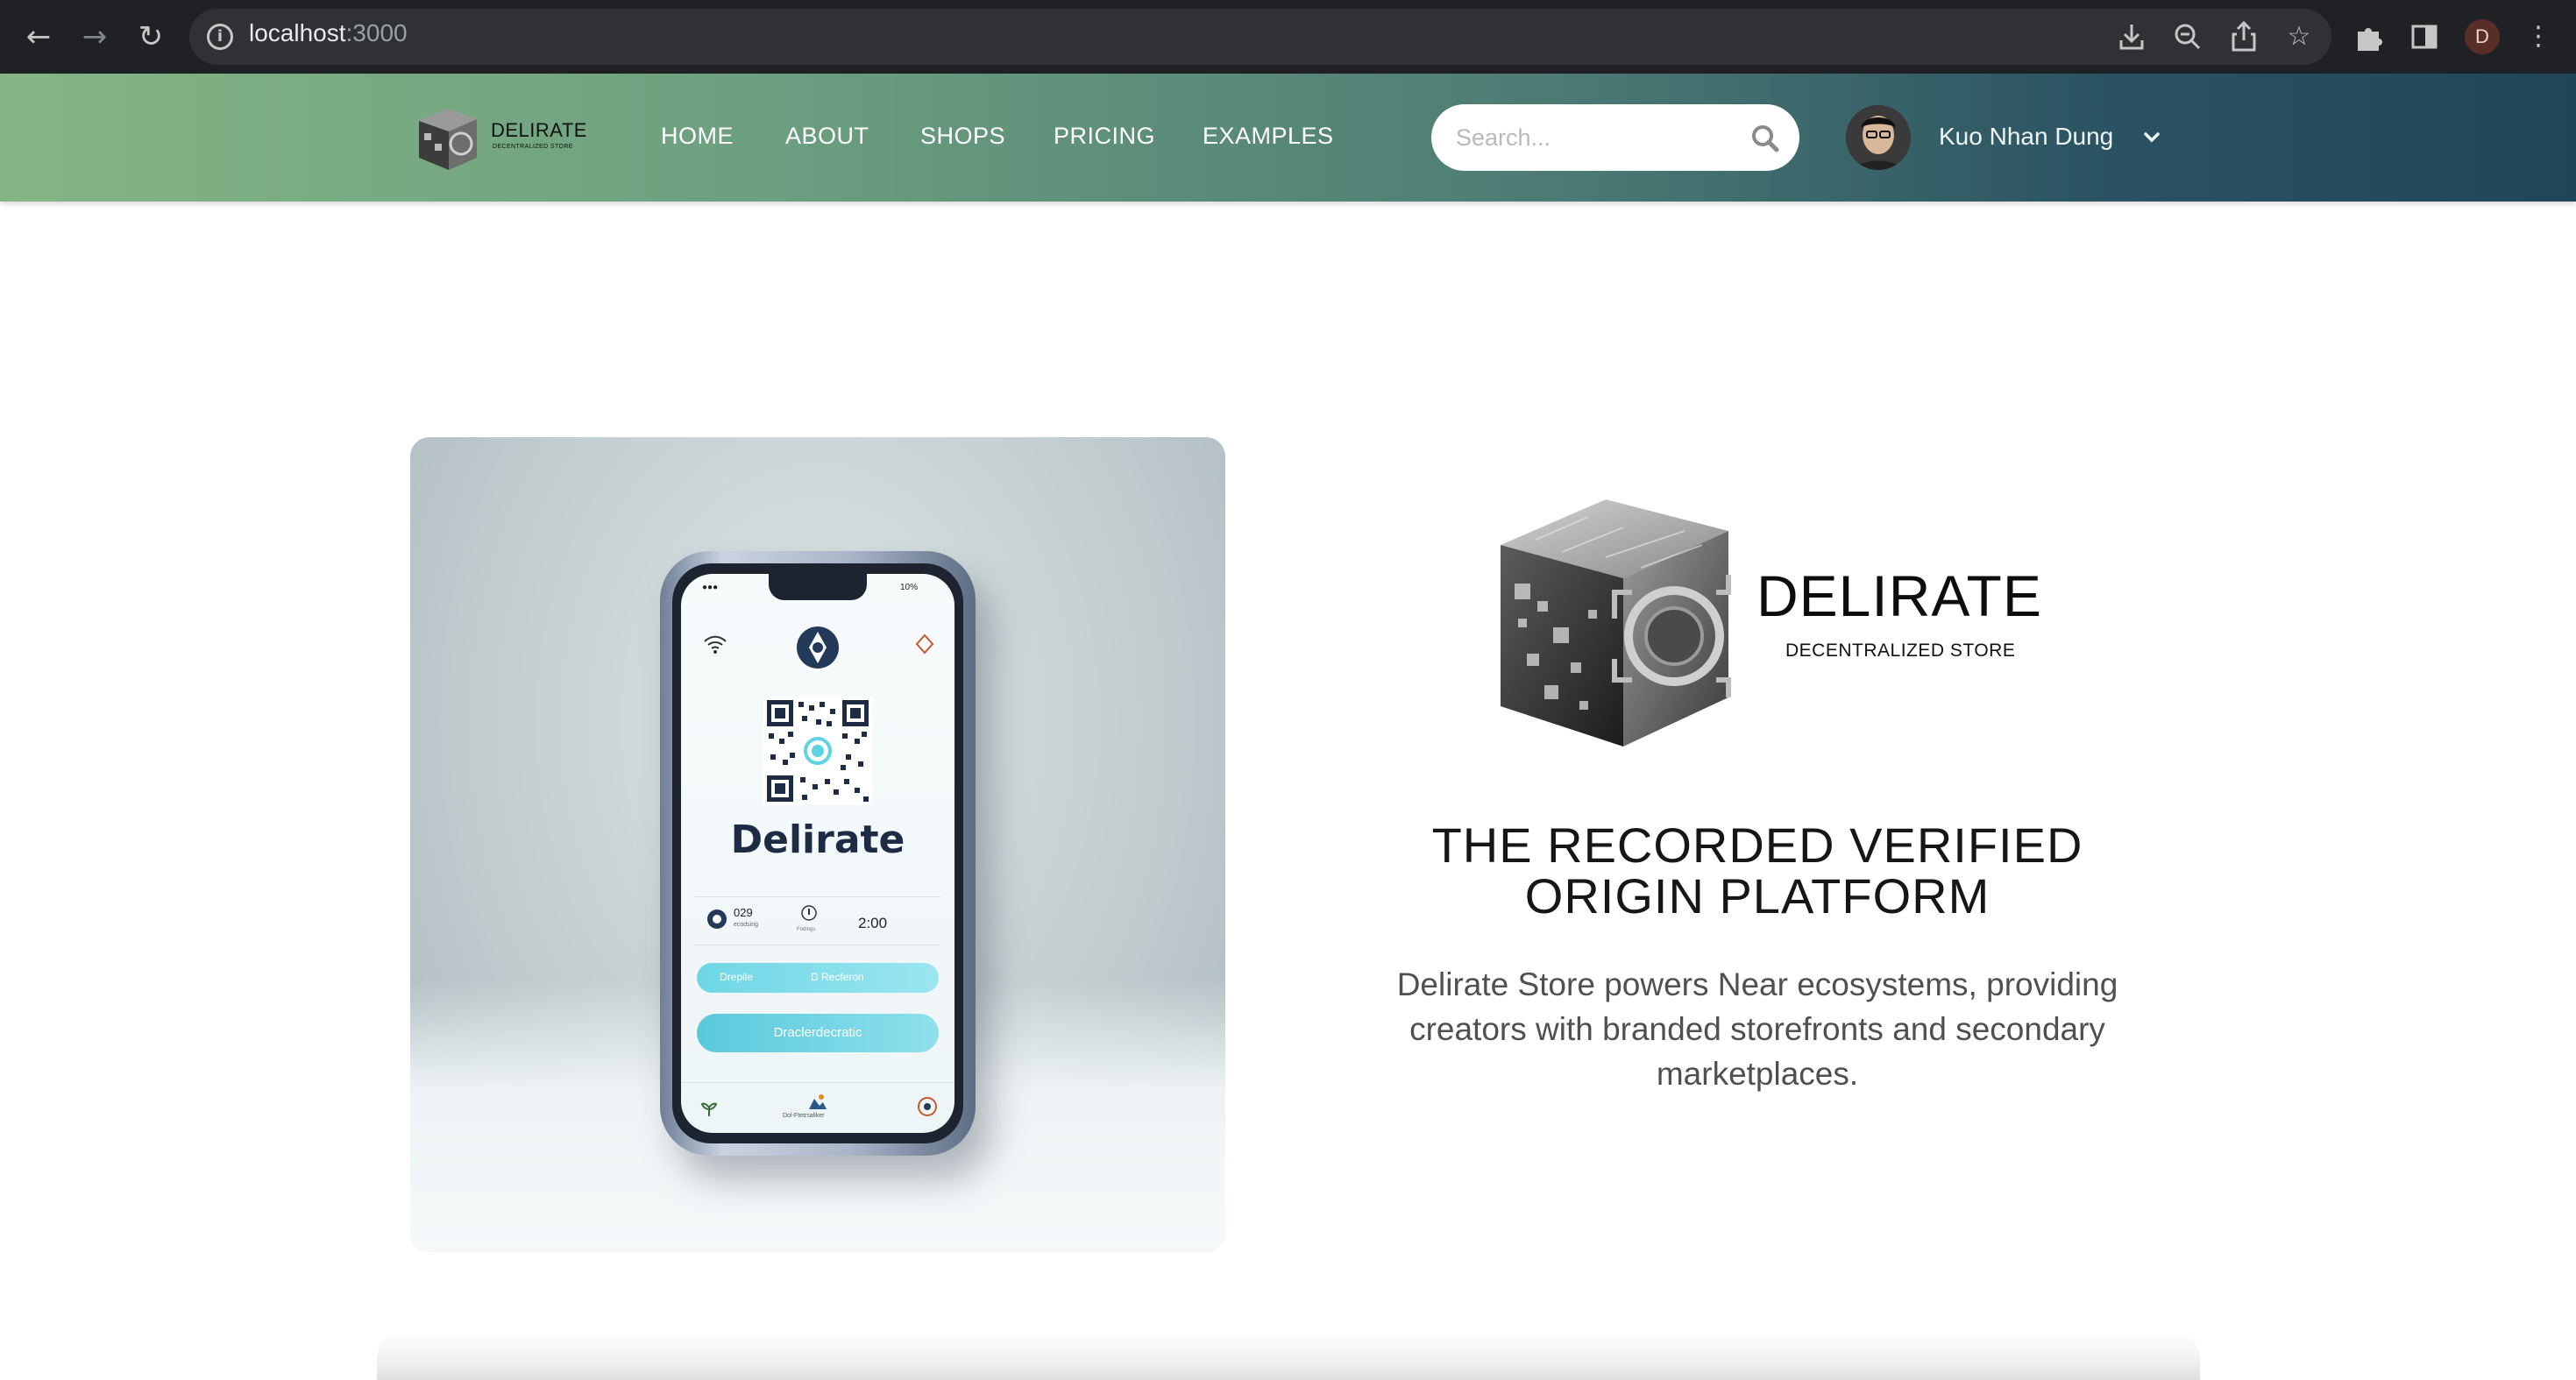  I want to click on hero-headline: THE RECORDED VERIFIED ORIGIN PLATFORM, so click(1758, 871).